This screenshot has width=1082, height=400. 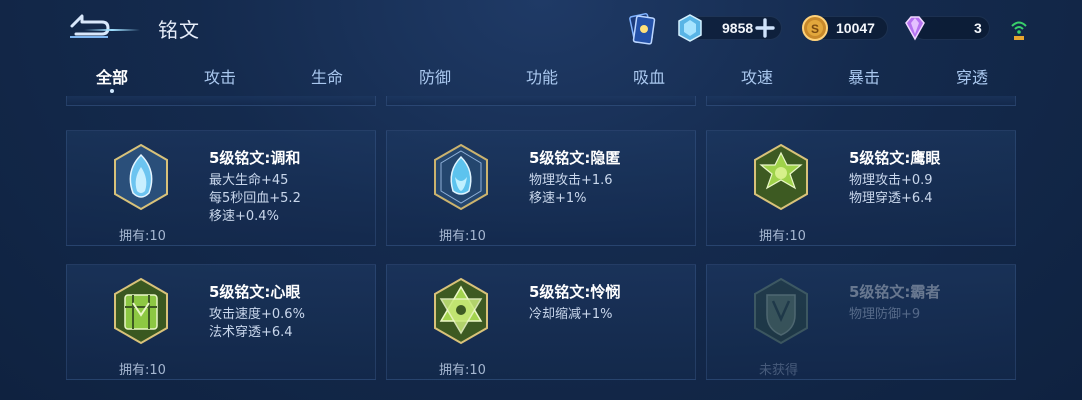 I want to click on card-deck-icon, so click(x=642, y=29).